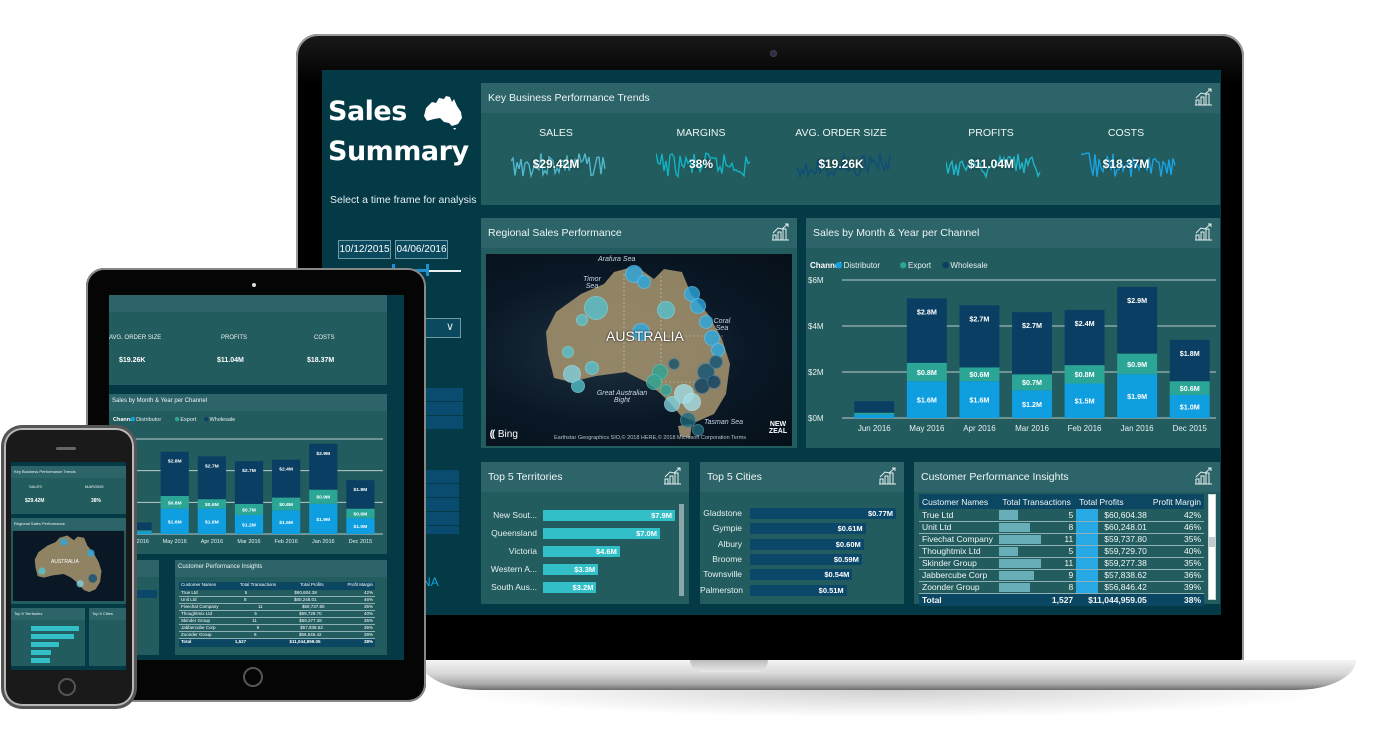 The height and width of the screenshot is (750, 1380). I want to click on phone-kpi-label: SALES, so click(35, 486).